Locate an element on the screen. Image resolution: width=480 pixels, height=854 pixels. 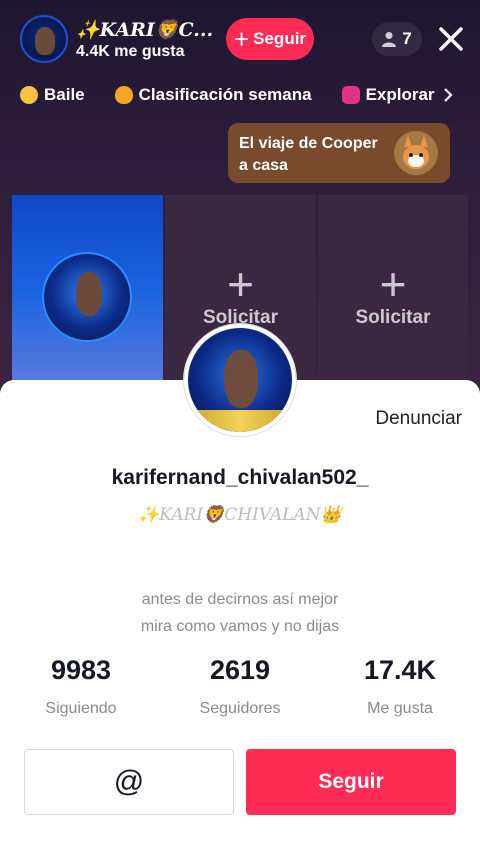
tag-explorar: Explorar is located at coordinates (397, 95).